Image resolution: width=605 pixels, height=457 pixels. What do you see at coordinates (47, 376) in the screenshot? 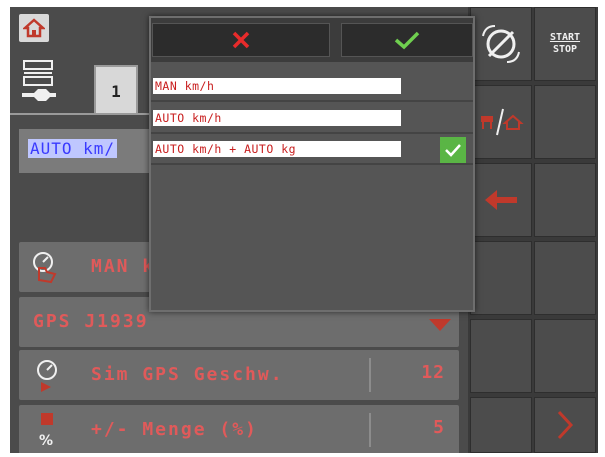
I see `speedometer-sim-icon` at bounding box center [47, 376].